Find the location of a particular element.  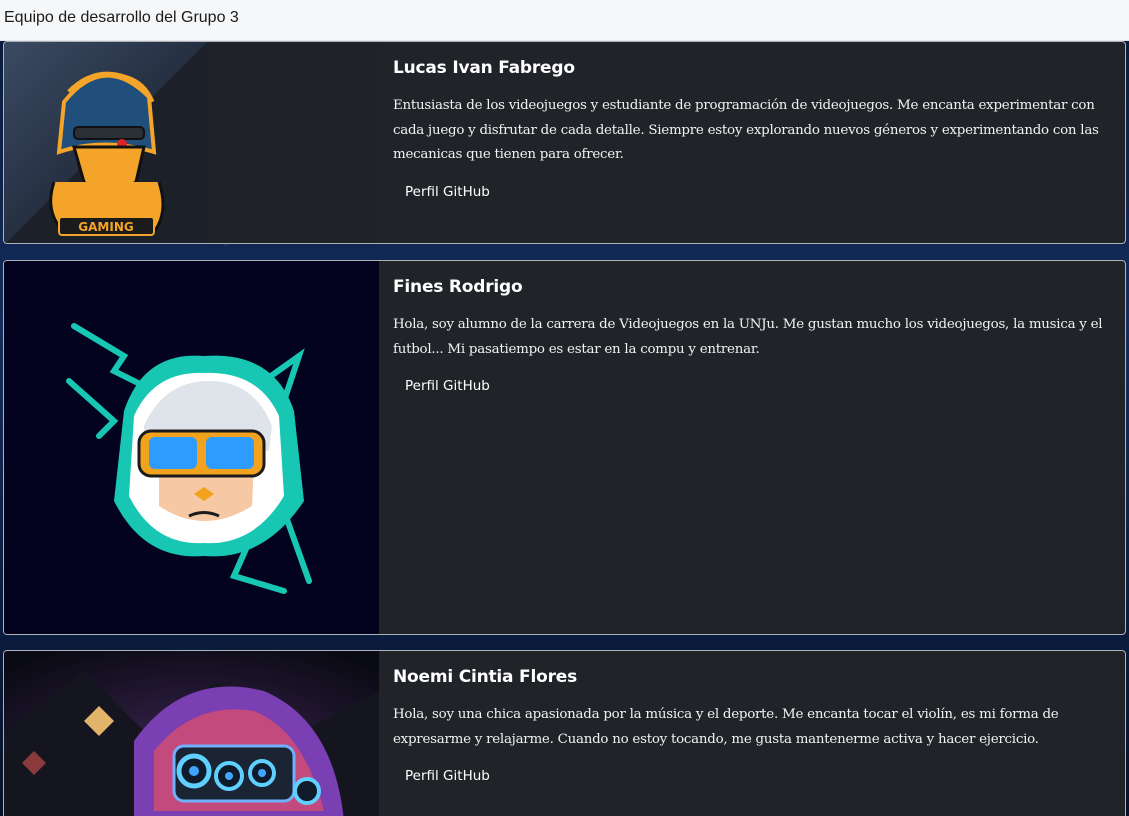

member-name: Noemi Cintia Flores is located at coordinates (485, 677).